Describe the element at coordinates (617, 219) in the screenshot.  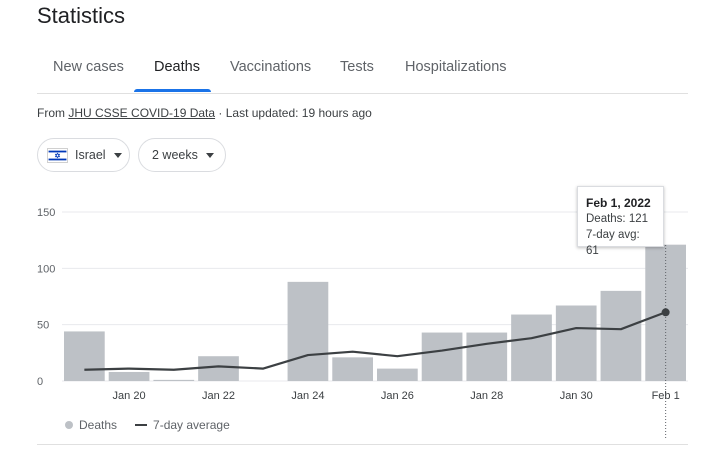
I see `tooltip-deaths: Deaths: 121` at that location.